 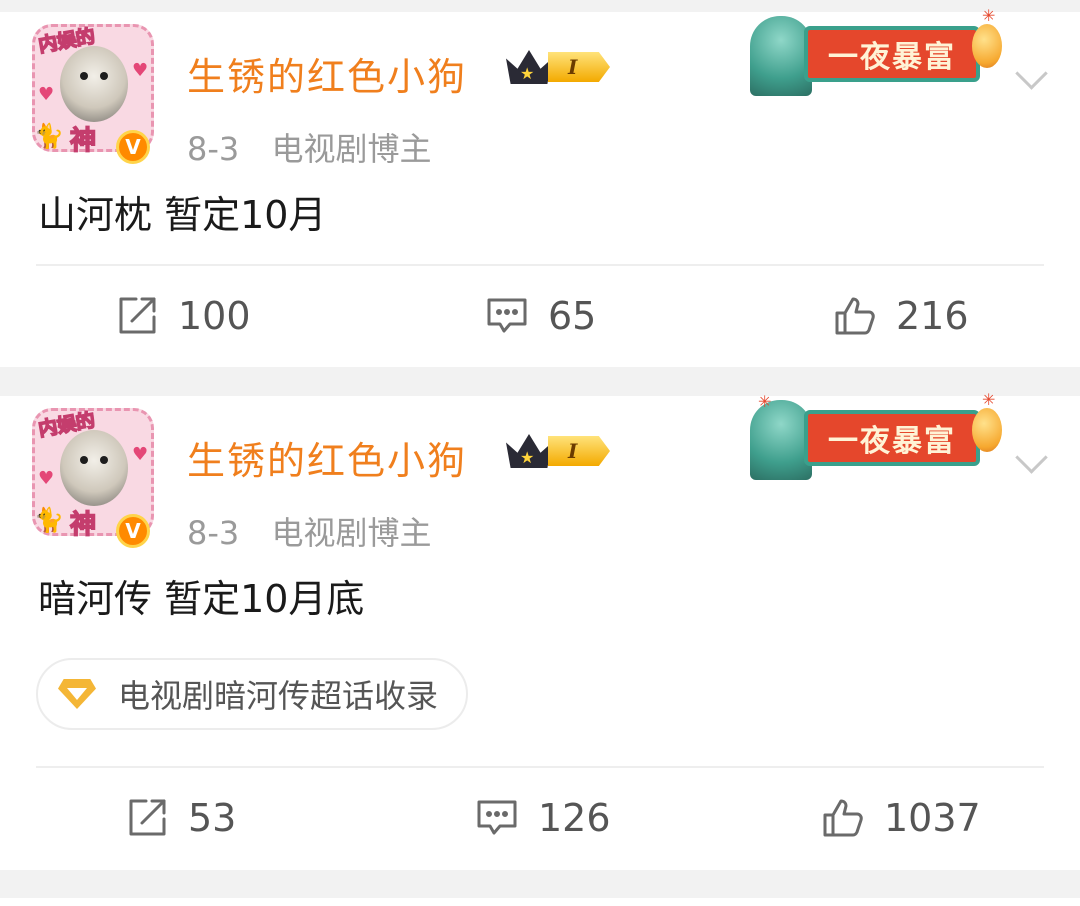 I want to click on comment-button: 126, so click(x=543, y=818).